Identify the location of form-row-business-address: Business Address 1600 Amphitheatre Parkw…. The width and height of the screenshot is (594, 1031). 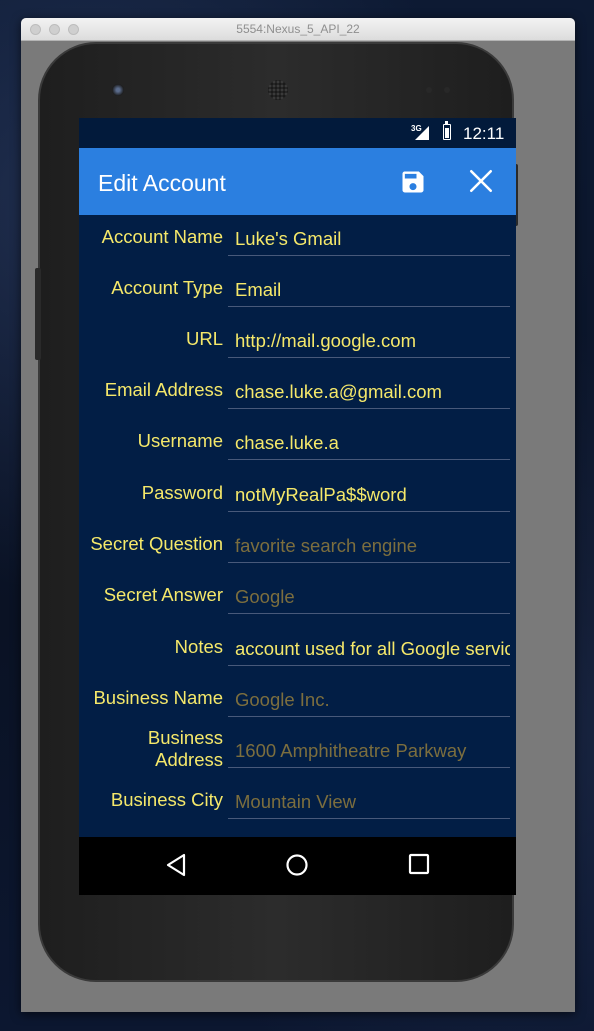
(297, 752).